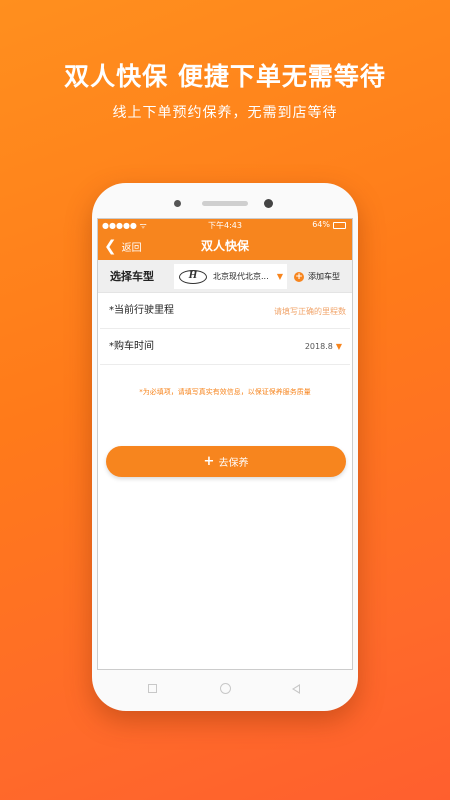 This screenshot has width=450, height=800. Describe the element at coordinates (225, 76) in the screenshot. I see `promo-title: 双人快保 便捷下单无需等待` at that location.